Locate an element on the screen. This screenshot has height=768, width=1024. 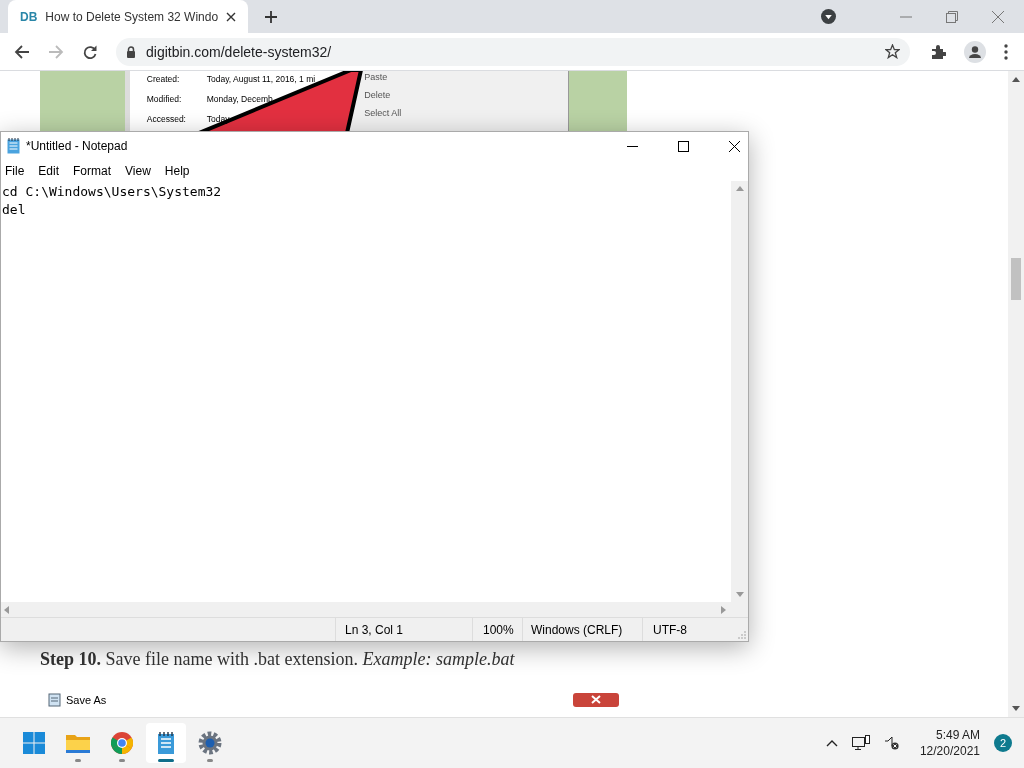
scroll-down-icon is located at coordinates (1016, 708).